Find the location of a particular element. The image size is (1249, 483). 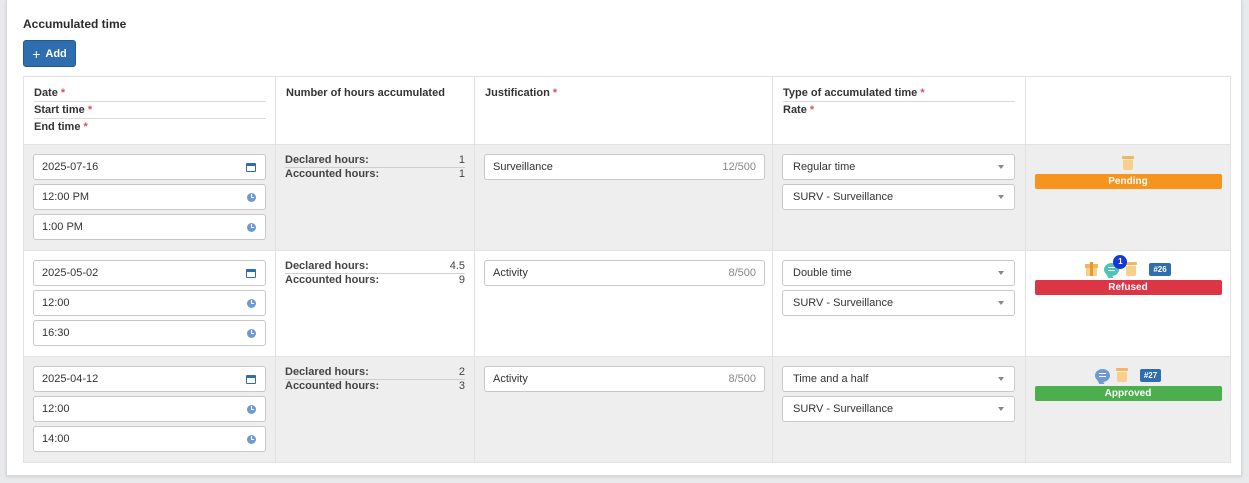

end-time-field: 16:30 is located at coordinates (149, 333).